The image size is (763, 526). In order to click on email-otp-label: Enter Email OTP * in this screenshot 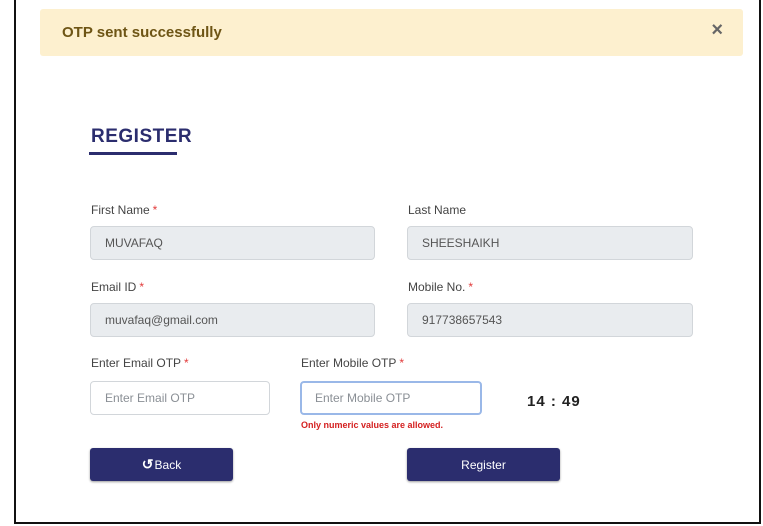, I will do `click(140, 363)`.